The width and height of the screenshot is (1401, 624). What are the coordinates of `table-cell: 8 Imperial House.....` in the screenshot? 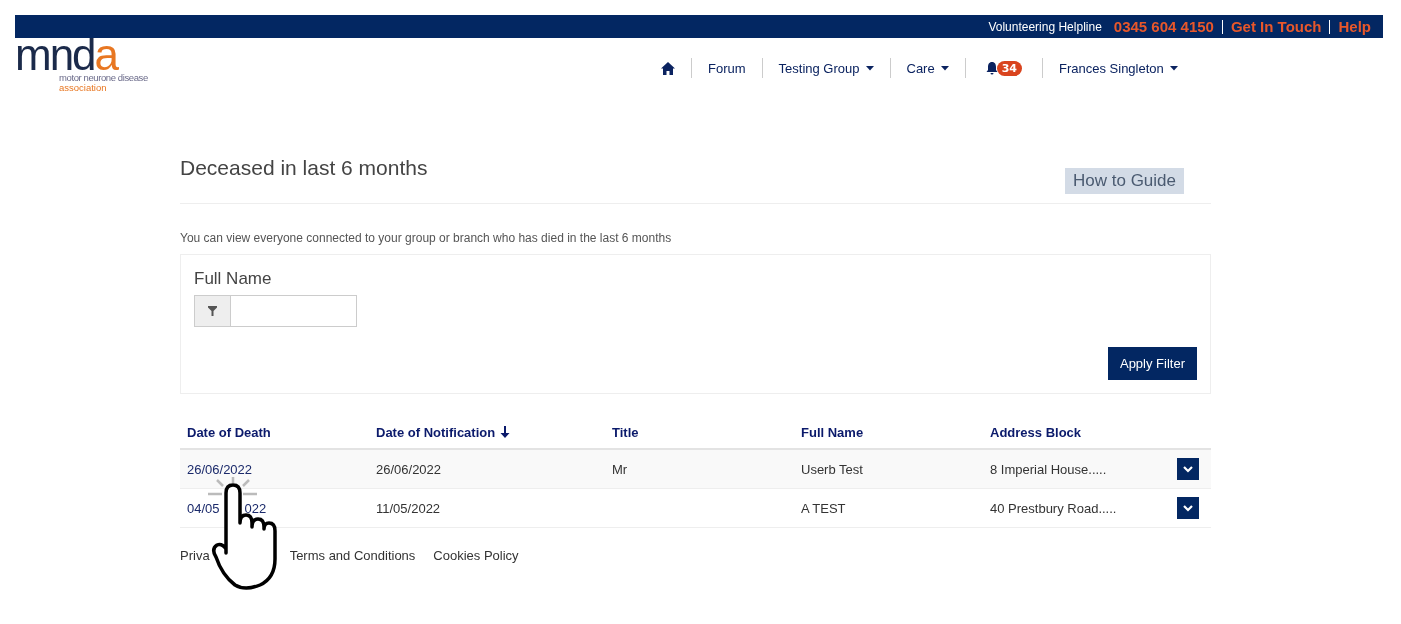 It's located at (1048, 469).